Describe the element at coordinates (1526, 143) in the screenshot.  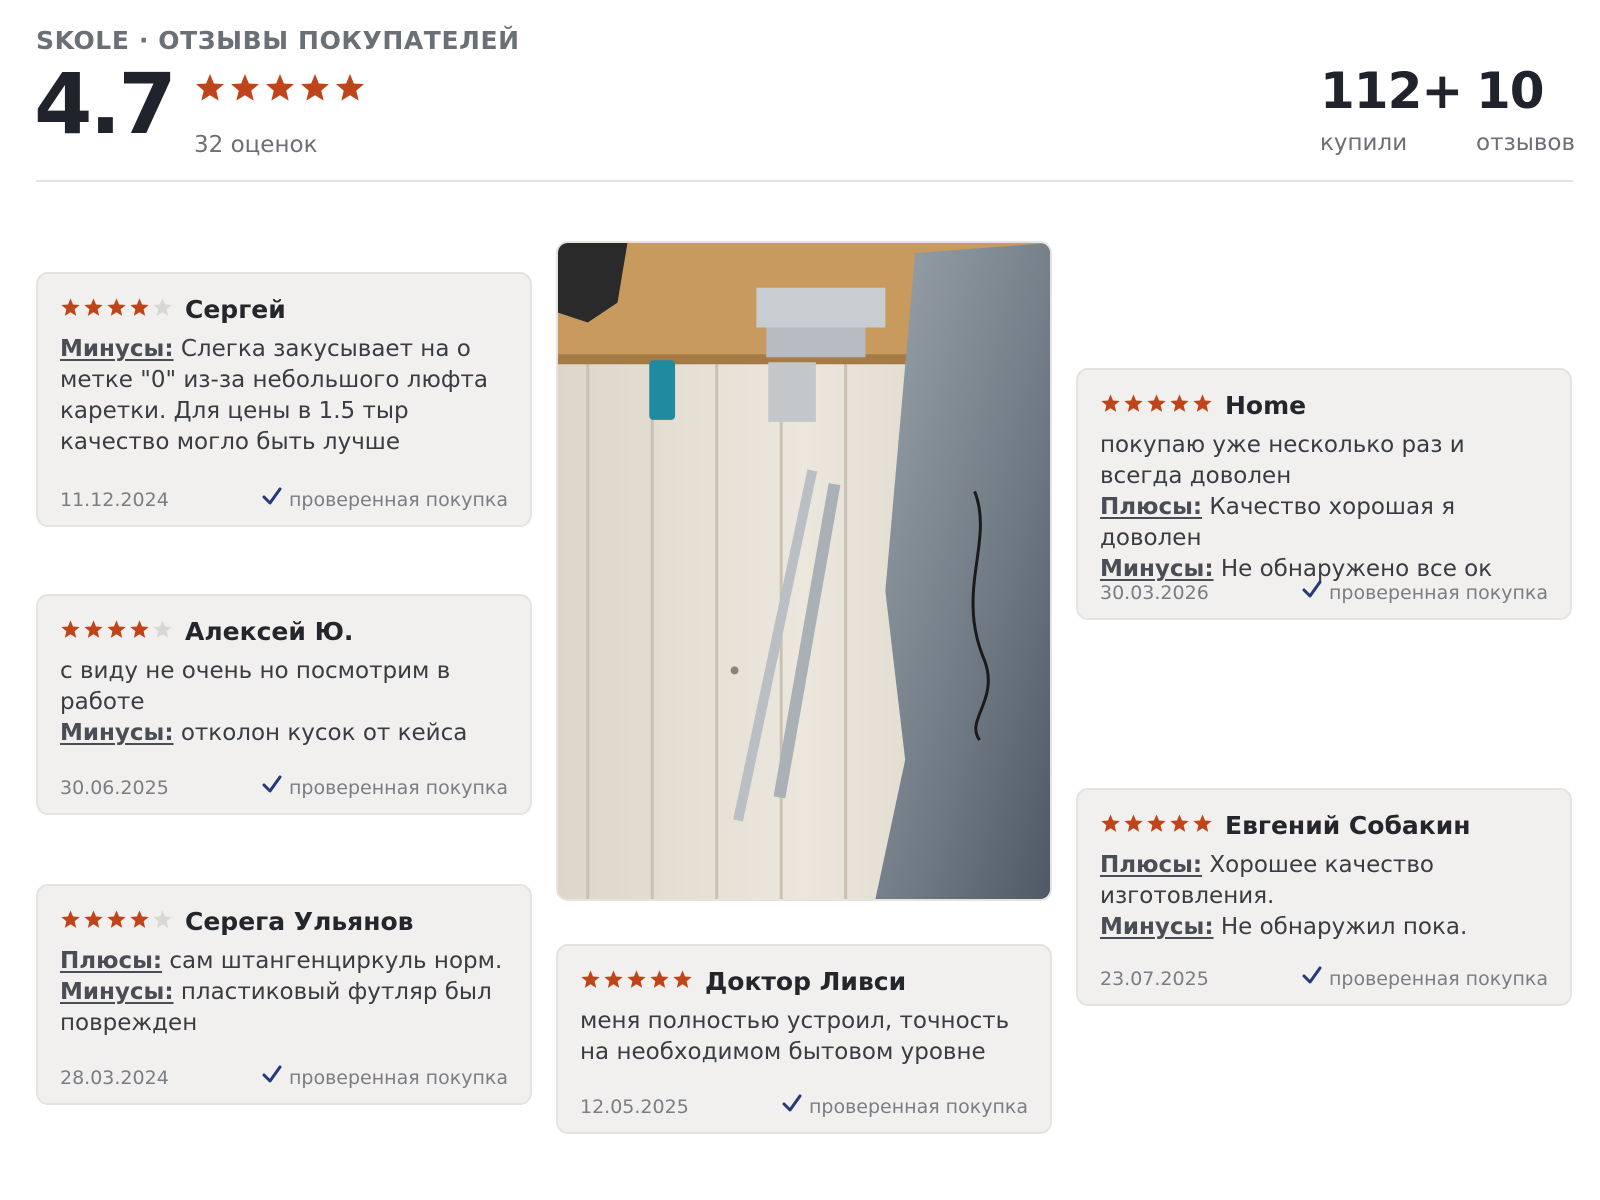
I see `reviews-label: отзывов` at that location.